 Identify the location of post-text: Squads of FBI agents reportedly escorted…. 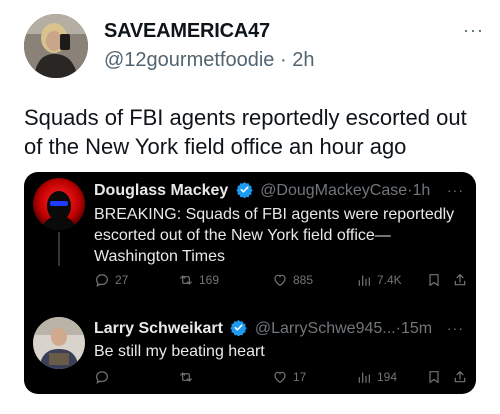
(245, 132).